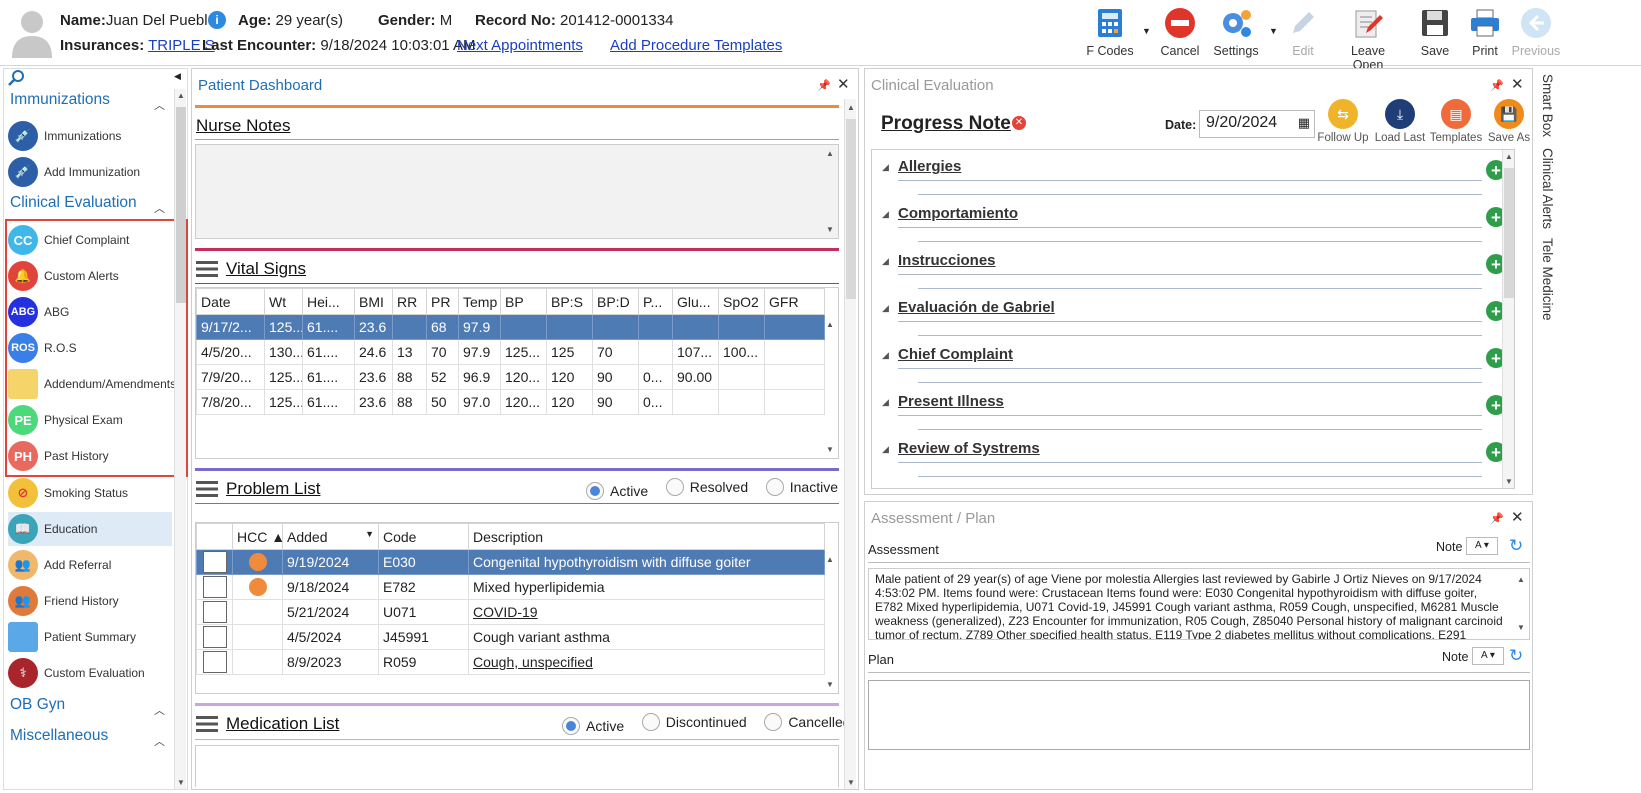  What do you see at coordinates (615, 301) in the screenshot?
I see `column-header: BP:D` at bounding box center [615, 301].